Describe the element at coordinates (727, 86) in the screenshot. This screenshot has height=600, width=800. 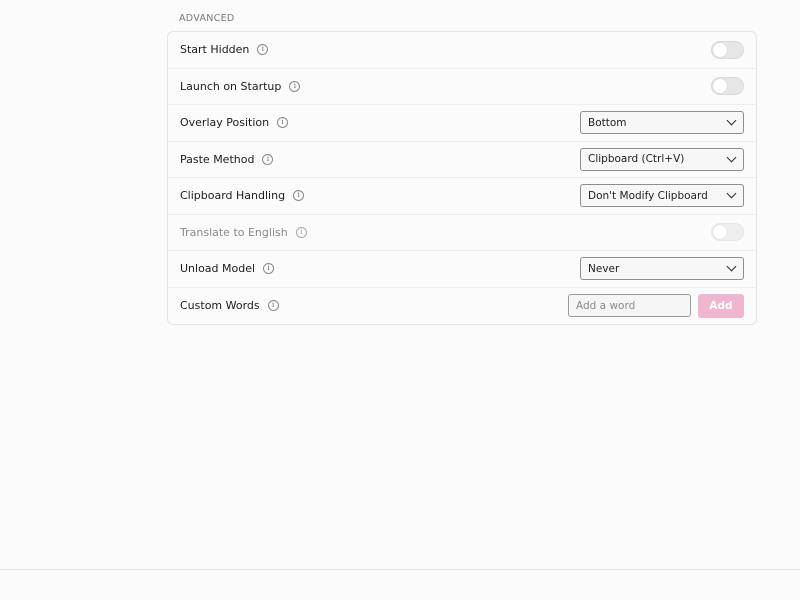
I see `launch-on-startup-toggle` at that location.